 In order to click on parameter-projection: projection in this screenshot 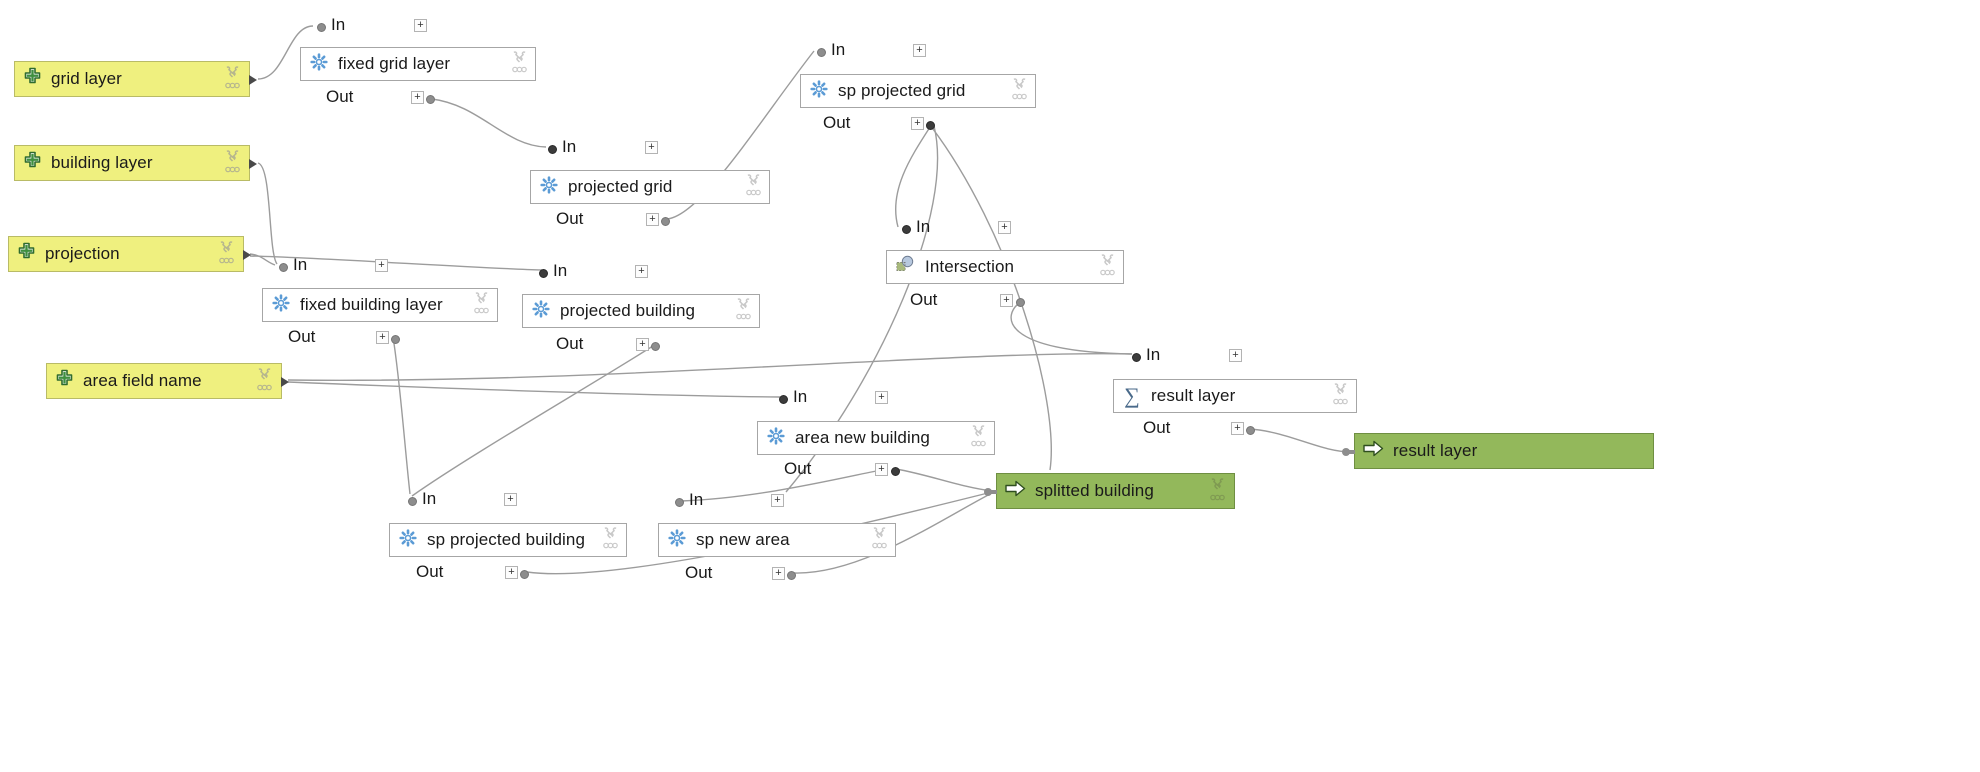, I will do `click(129, 254)`.